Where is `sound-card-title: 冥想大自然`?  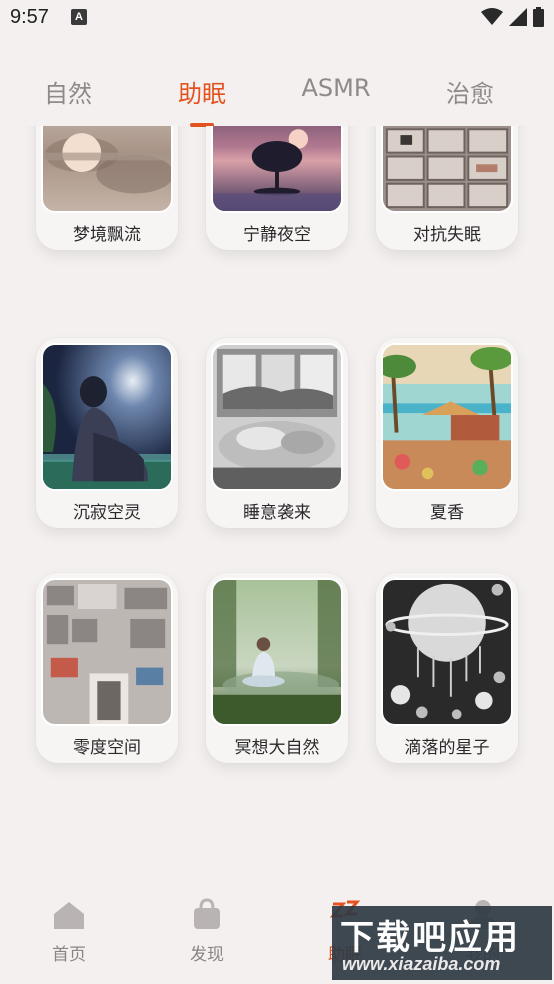 sound-card-title: 冥想大自然 is located at coordinates (277, 748).